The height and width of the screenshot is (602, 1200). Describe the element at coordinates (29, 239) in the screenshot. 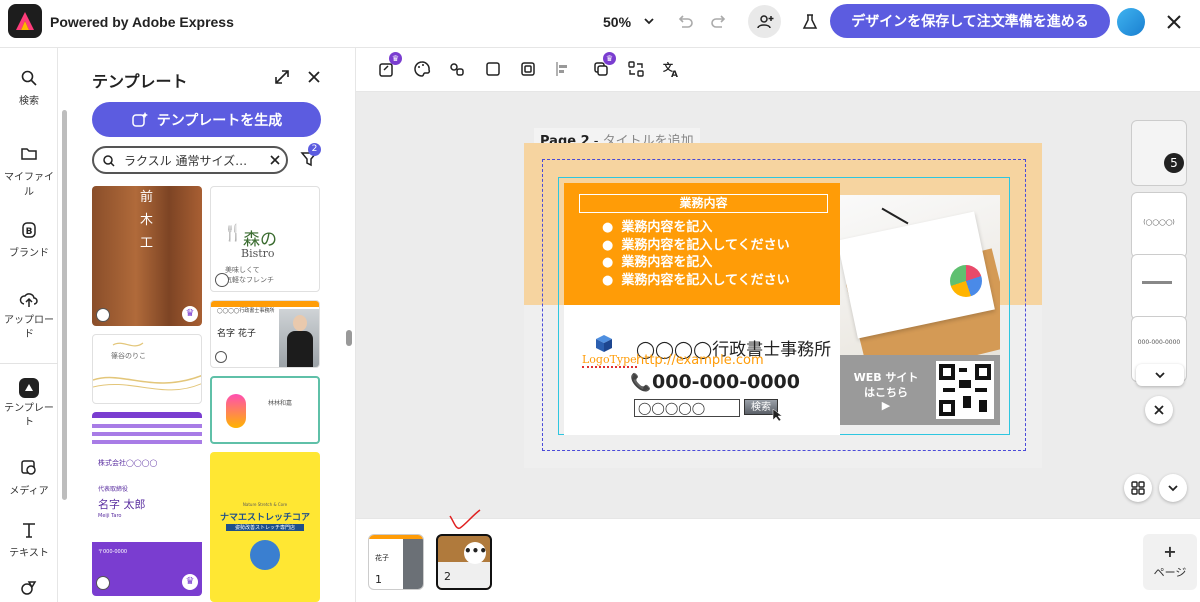

I see `rail-item-brand: B ブランド` at that location.